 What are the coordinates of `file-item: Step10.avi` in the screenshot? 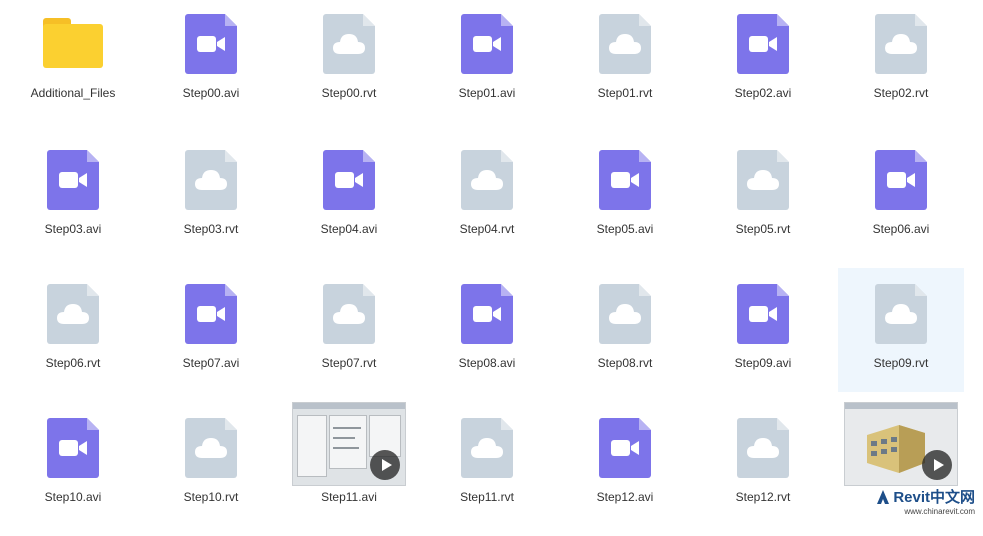 It's located at (73, 464).